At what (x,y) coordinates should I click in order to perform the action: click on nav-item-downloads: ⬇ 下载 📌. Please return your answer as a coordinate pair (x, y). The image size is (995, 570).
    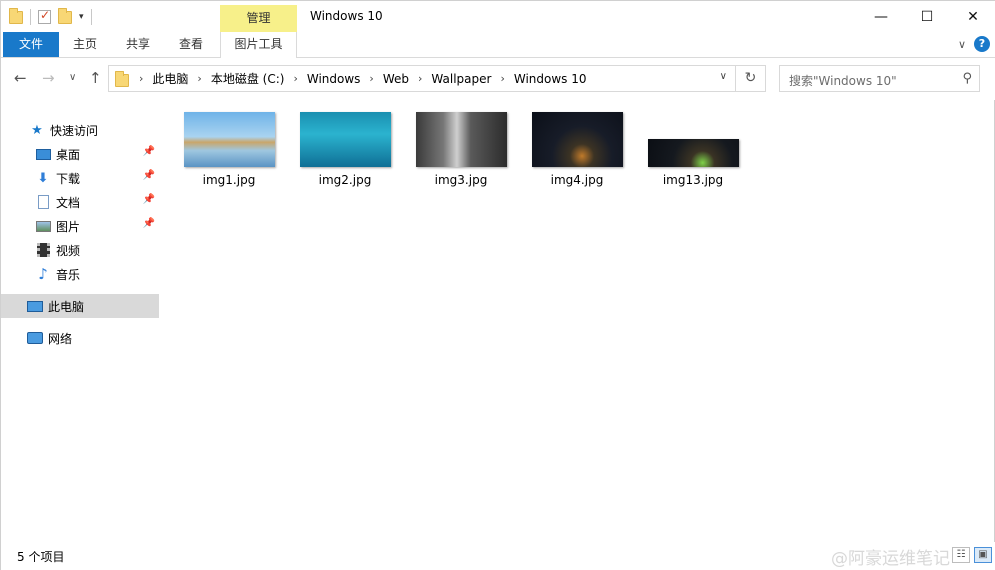
    Looking at the image, I should click on (80, 178).